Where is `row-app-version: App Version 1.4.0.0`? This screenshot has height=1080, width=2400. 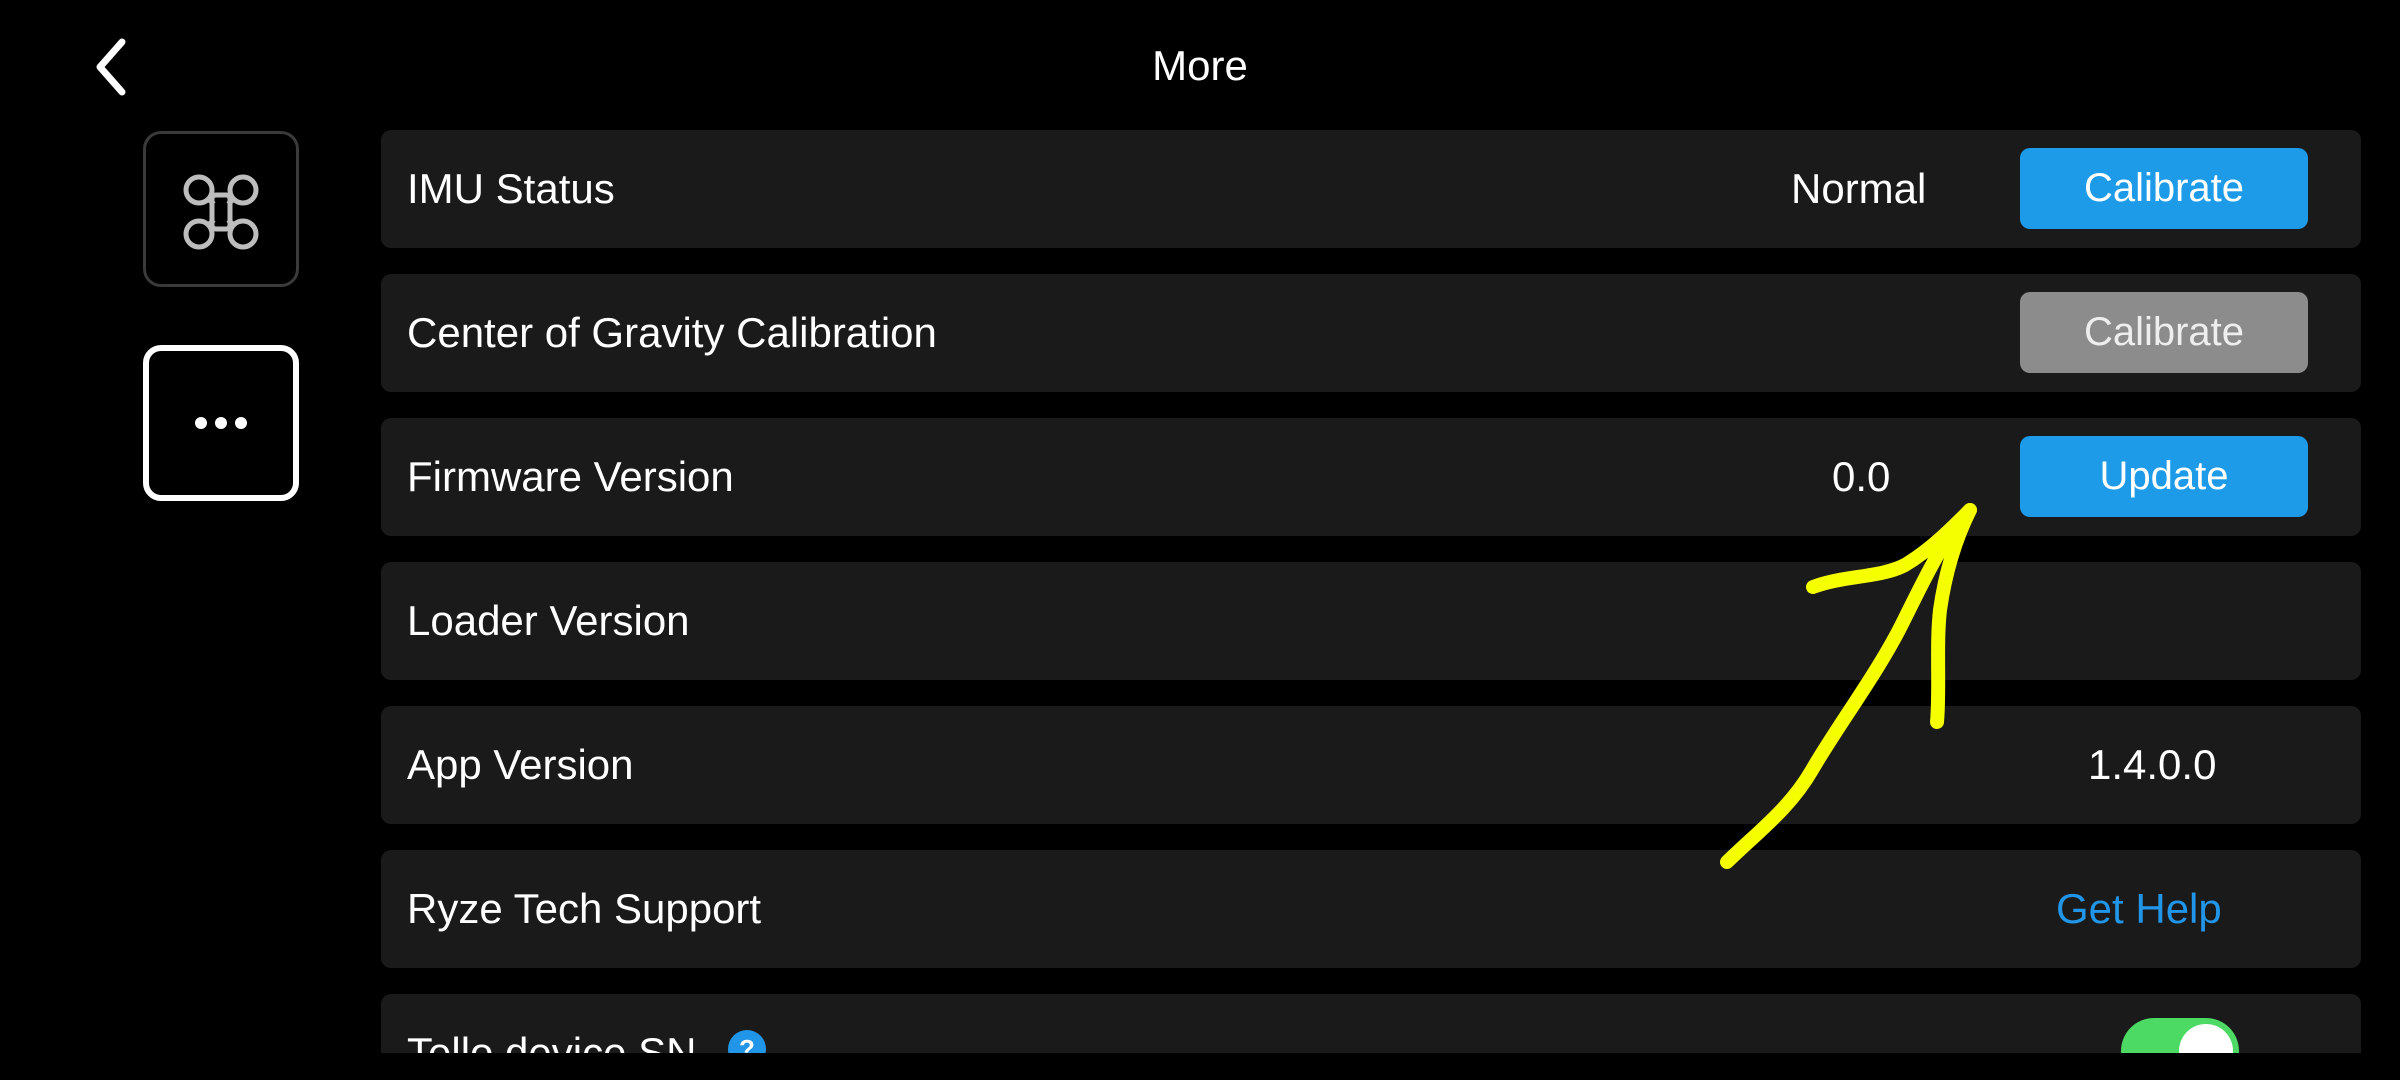
row-app-version: App Version 1.4.0.0 is located at coordinates (1371, 765).